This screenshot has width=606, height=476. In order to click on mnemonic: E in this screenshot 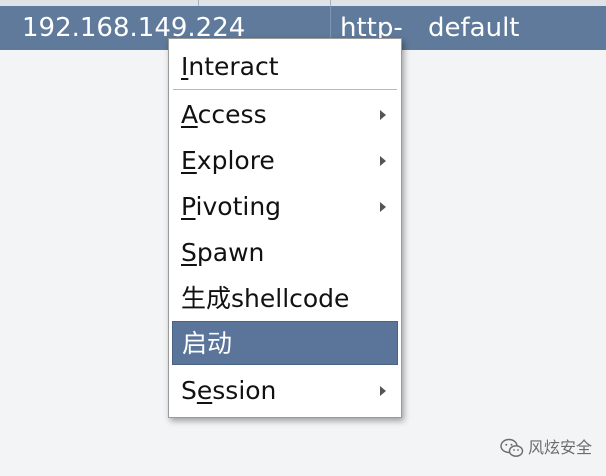, I will do `click(189, 160)`.